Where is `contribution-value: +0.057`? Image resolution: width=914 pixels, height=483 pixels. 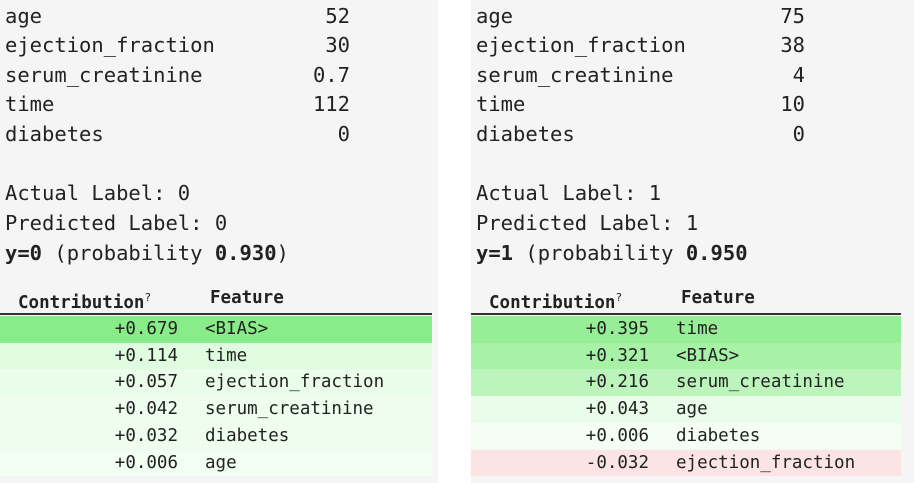
contribution-value: +0.057 is located at coordinates (146, 382).